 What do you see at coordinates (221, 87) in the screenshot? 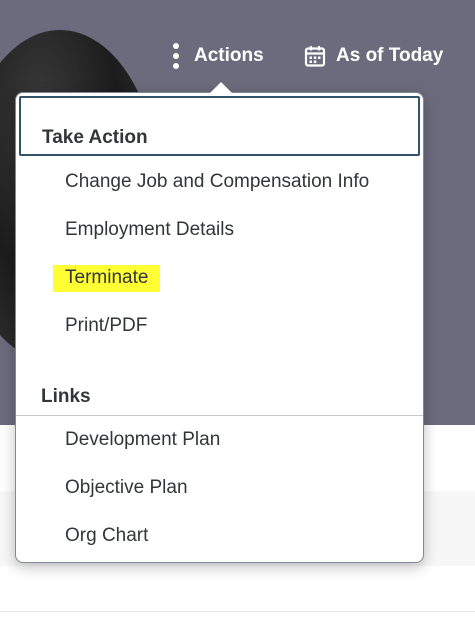
I see `popover-arrow` at bounding box center [221, 87].